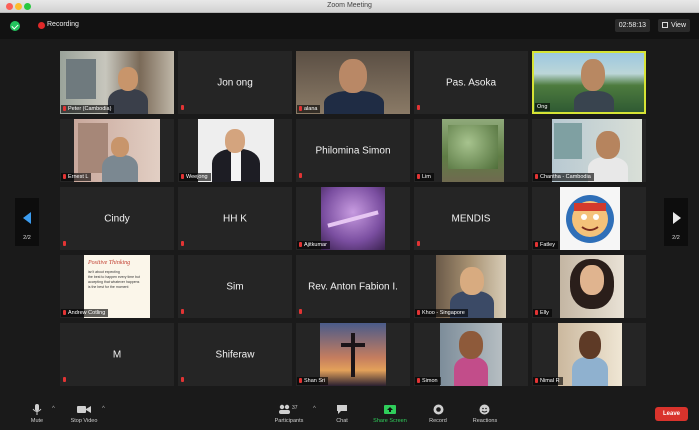  Describe the element at coordinates (349, 26) in the screenshot. I see `meeting-top-bar: Recording 02:58:13 View` at that location.